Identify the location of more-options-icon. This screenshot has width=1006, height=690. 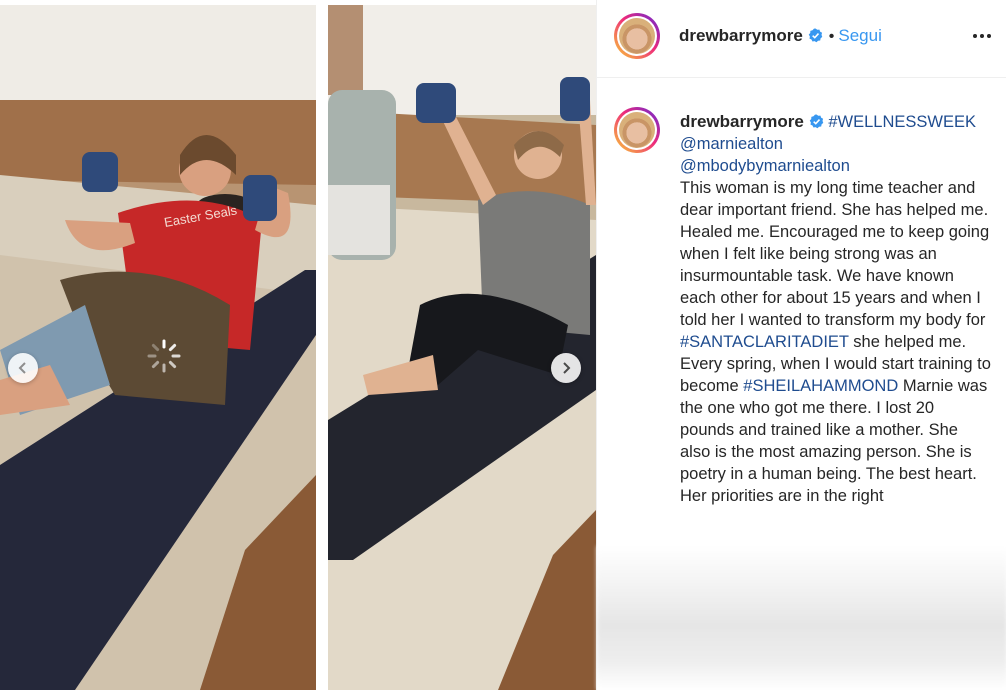
(984, 36).